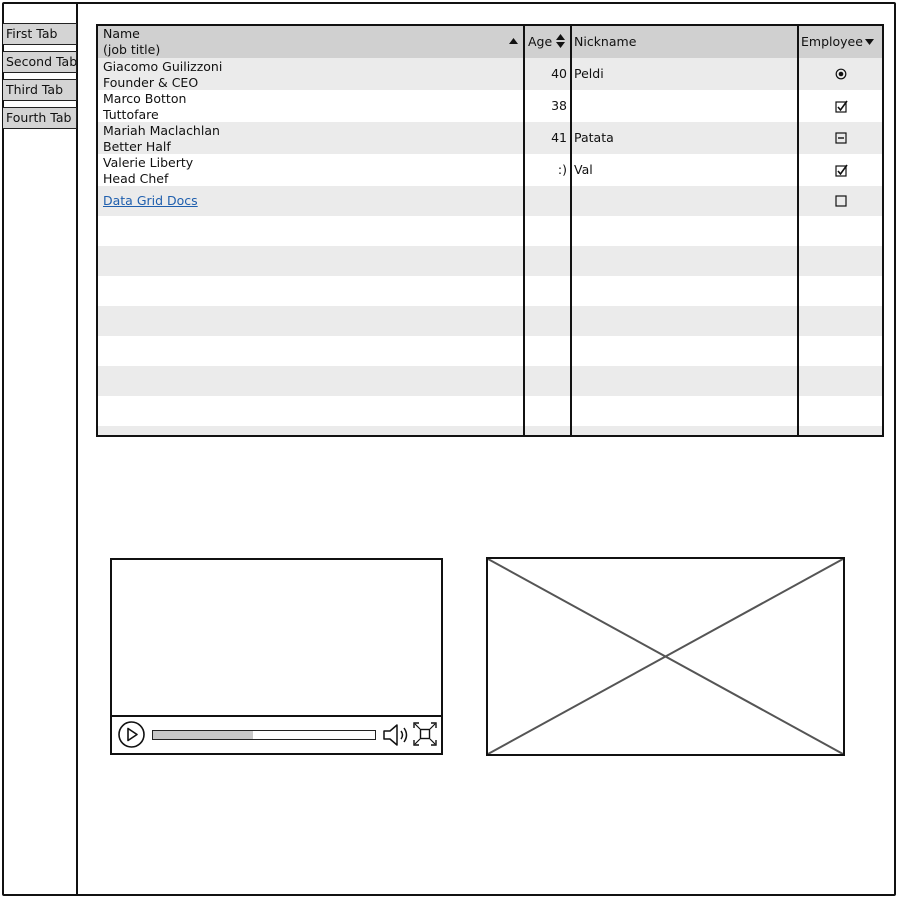  I want to click on header-nickname: Nickname, so click(684, 42).